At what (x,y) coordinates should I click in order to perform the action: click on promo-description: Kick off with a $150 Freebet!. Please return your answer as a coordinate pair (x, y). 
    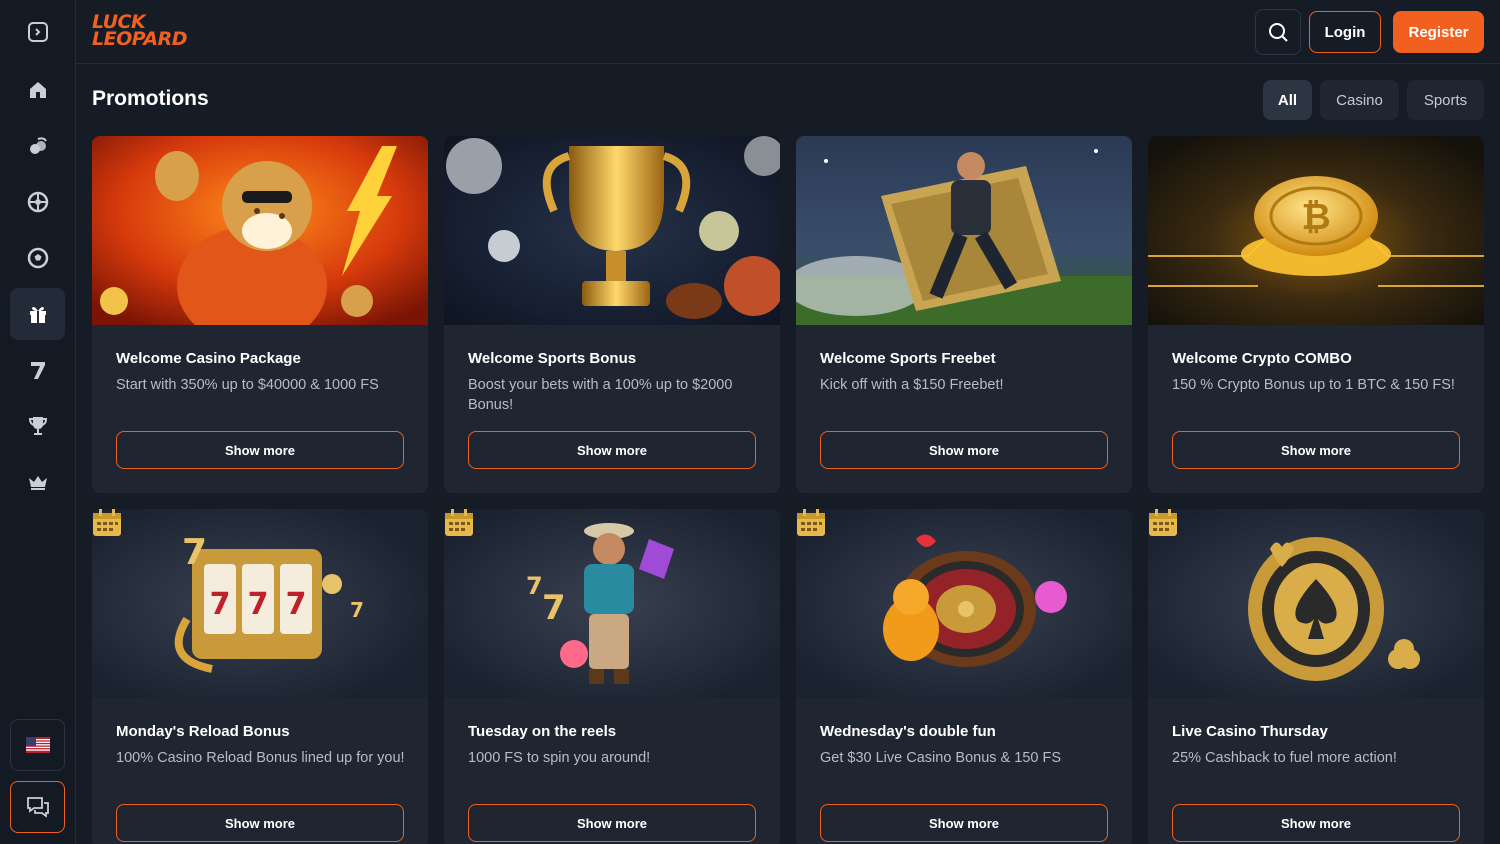
    Looking at the image, I should click on (912, 385).